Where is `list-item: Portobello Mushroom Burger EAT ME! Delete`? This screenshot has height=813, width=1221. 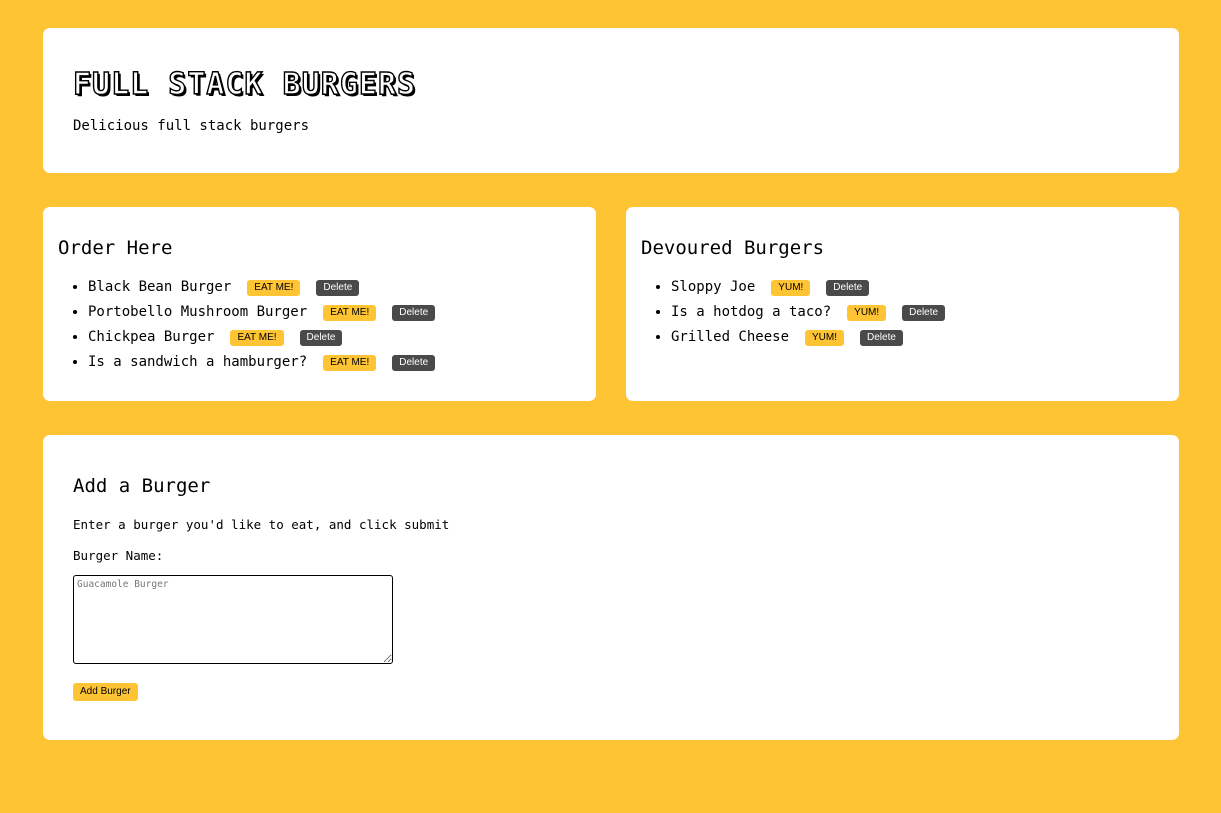
list-item: Portobello Mushroom Burger EAT ME! Delete is located at coordinates (334, 312).